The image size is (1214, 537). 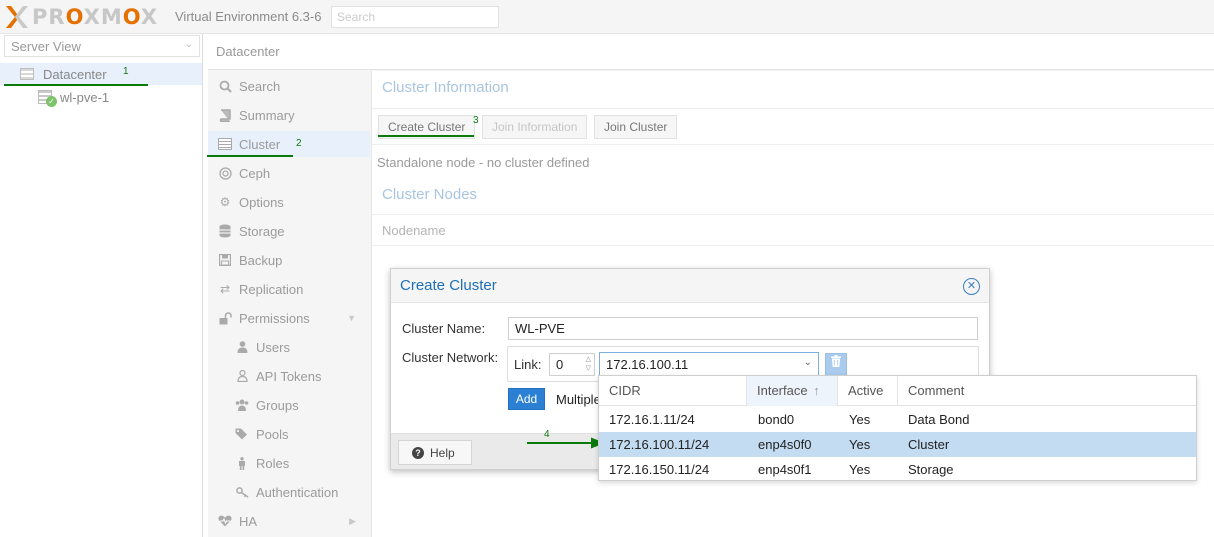 What do you see at coordinates (782, 390) in the screenshot?
I see `column-header-label: Interface` at bounding box center [782, 390].